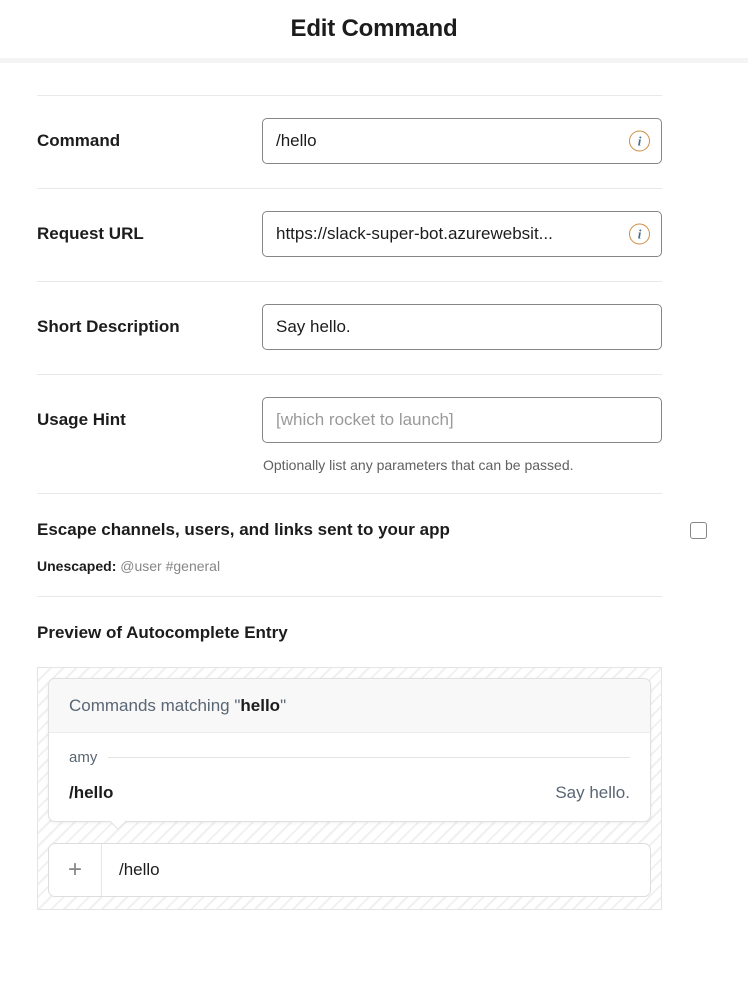 This screenshot has width=748, height=994. I want to click on autocomplete-item-command: /hello, so click(91, 792).